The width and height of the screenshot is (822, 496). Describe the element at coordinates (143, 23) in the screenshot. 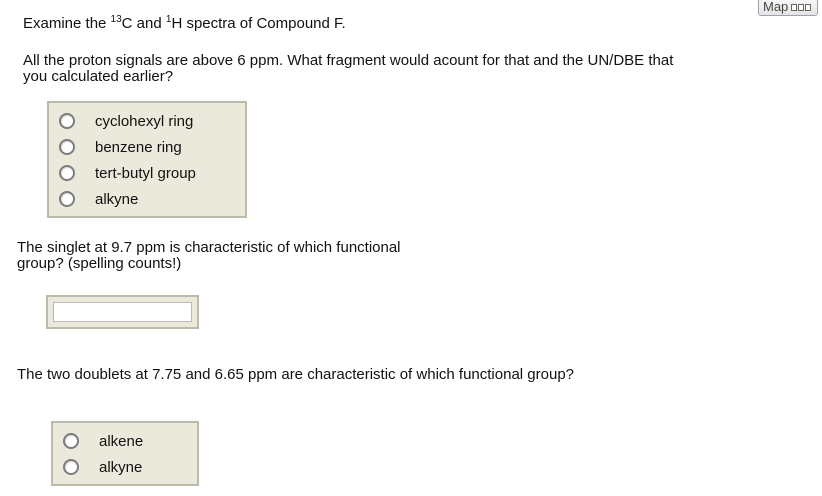

I see `intro-c-and: C and` at that location.